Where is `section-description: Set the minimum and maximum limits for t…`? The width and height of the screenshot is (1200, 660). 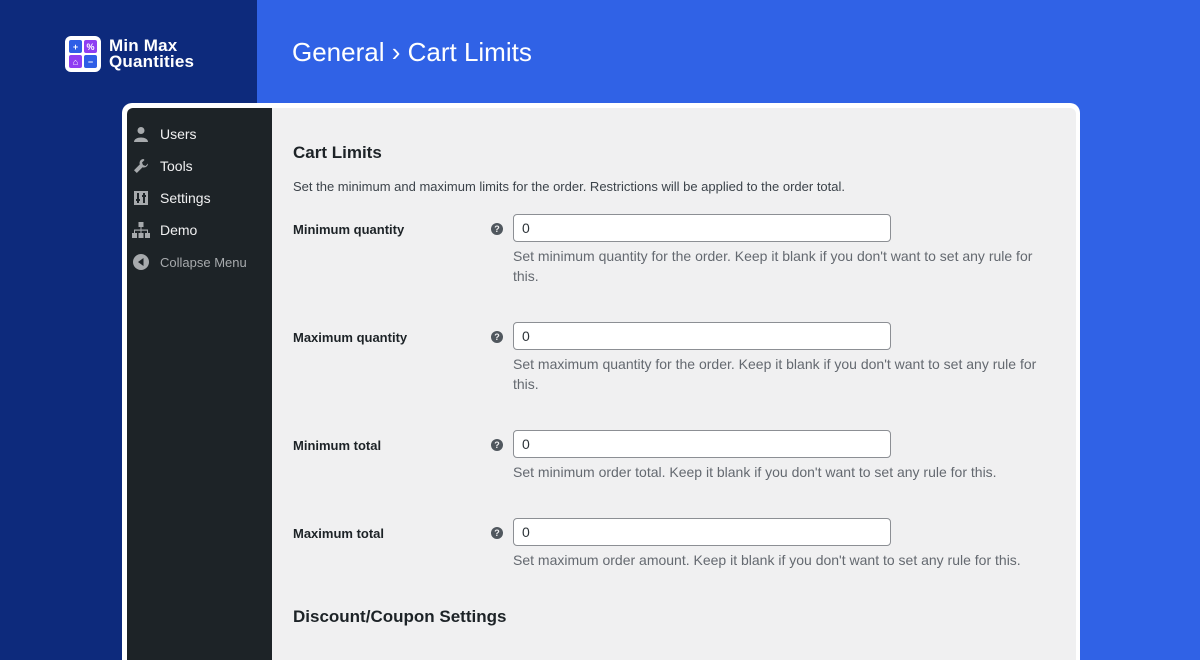
section-description: Set the minimum and maximum limits for t… is located at coordinates (569, 186).